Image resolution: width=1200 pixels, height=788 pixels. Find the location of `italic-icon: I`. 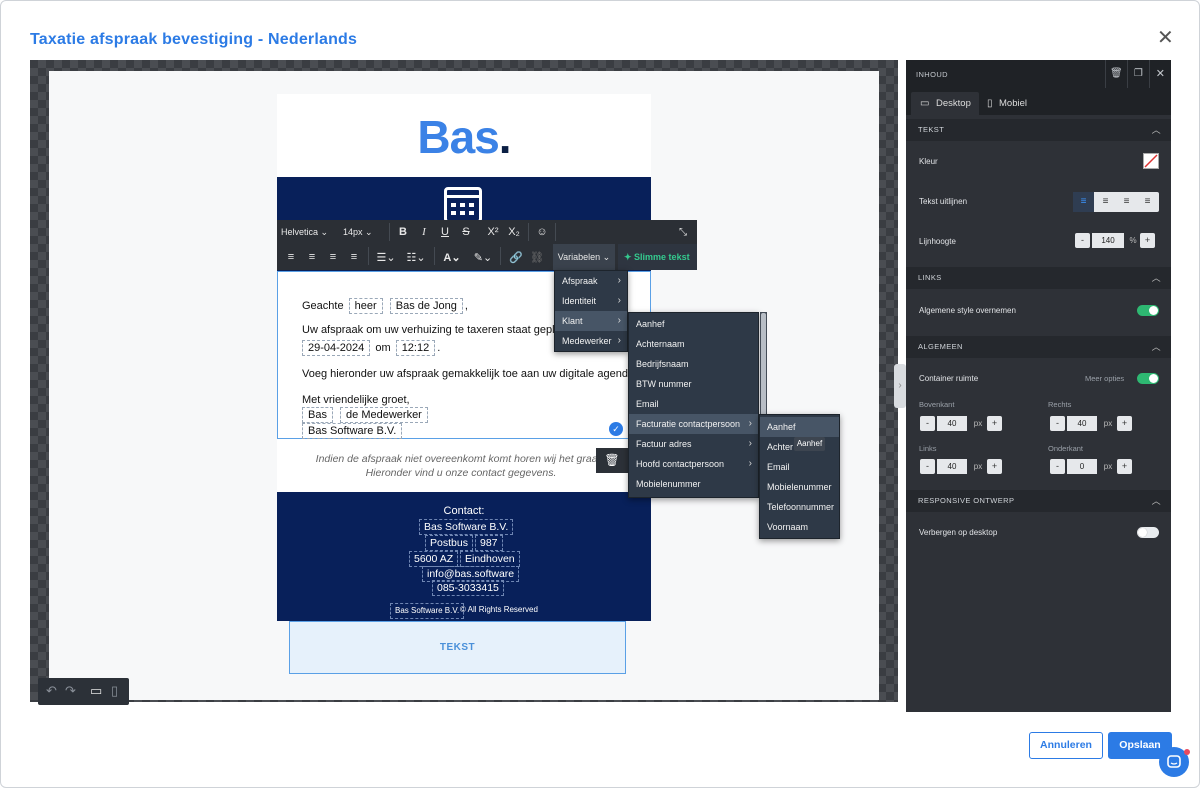

italic-icon: I is located at coordinates (424, 232).